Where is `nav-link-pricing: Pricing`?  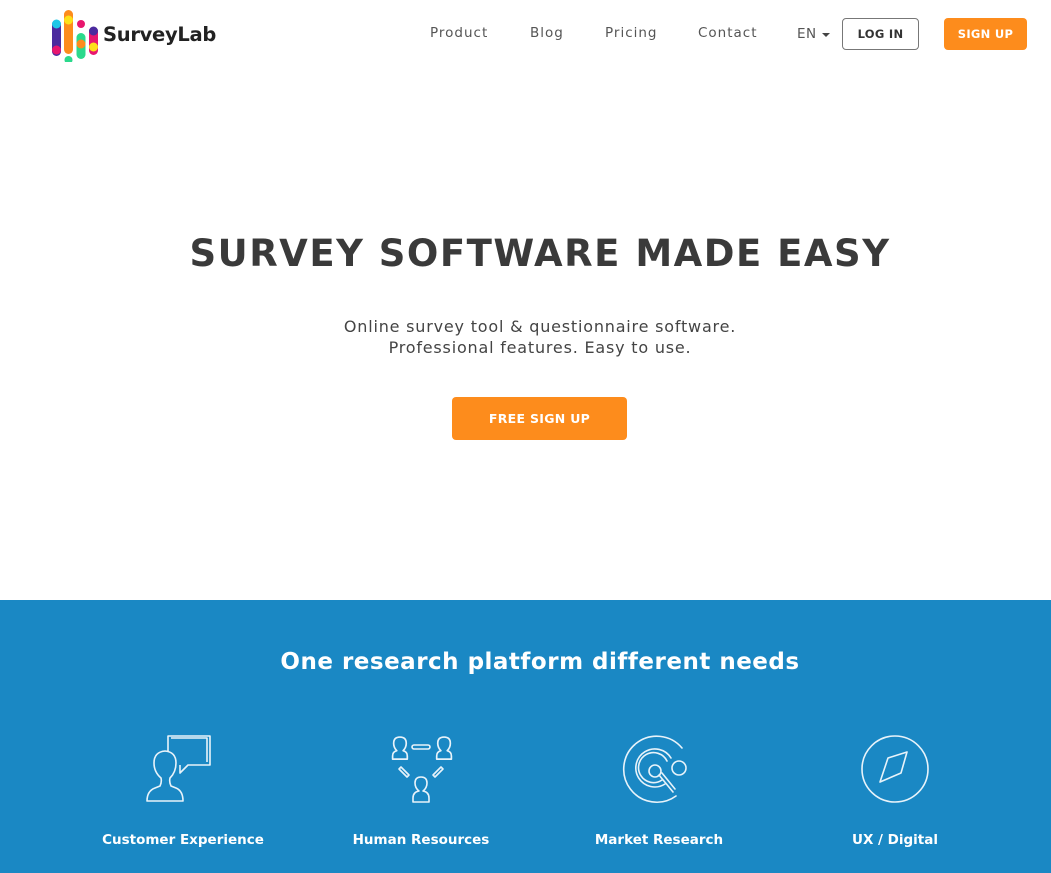 nav-link-pricing: Pricing is located at coordinates (631, 33).